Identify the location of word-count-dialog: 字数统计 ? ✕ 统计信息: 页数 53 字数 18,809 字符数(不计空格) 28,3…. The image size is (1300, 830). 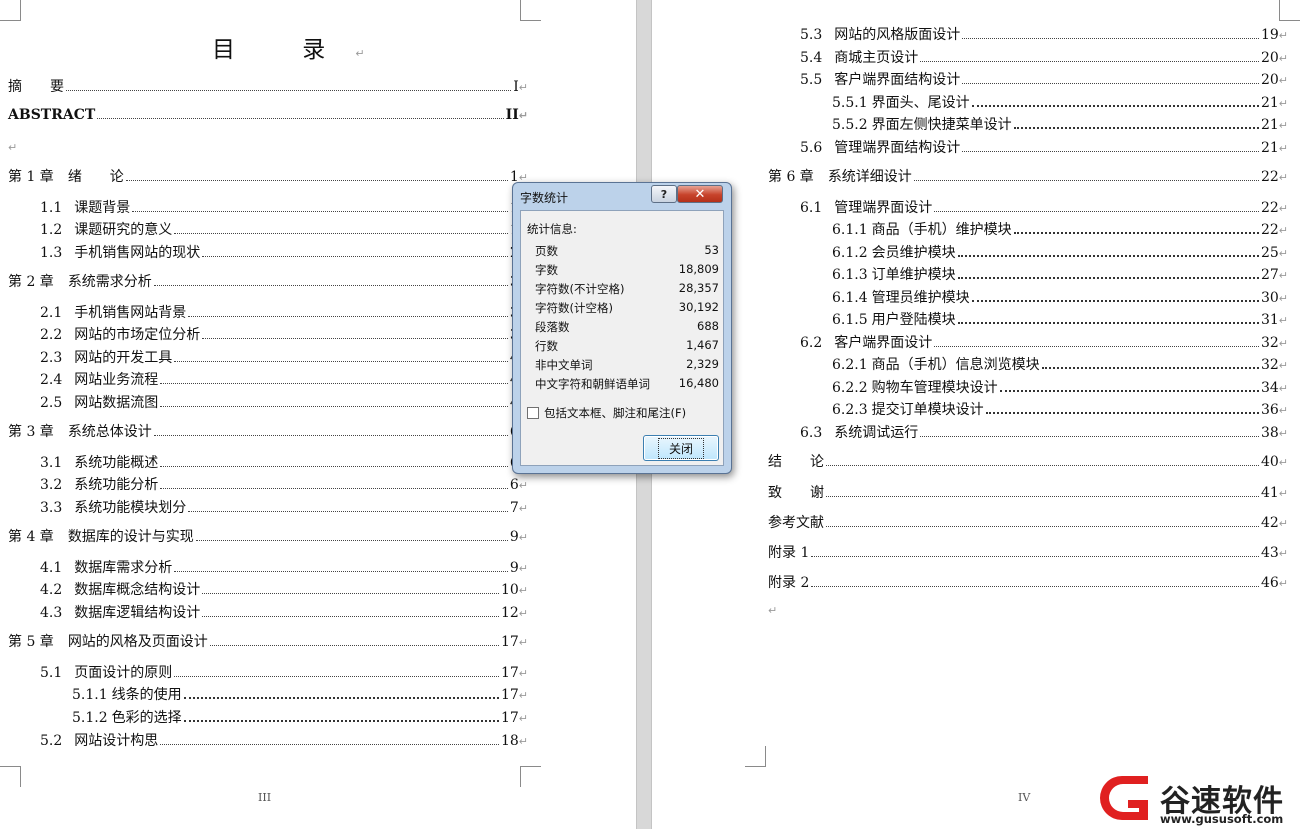
(622, 328).